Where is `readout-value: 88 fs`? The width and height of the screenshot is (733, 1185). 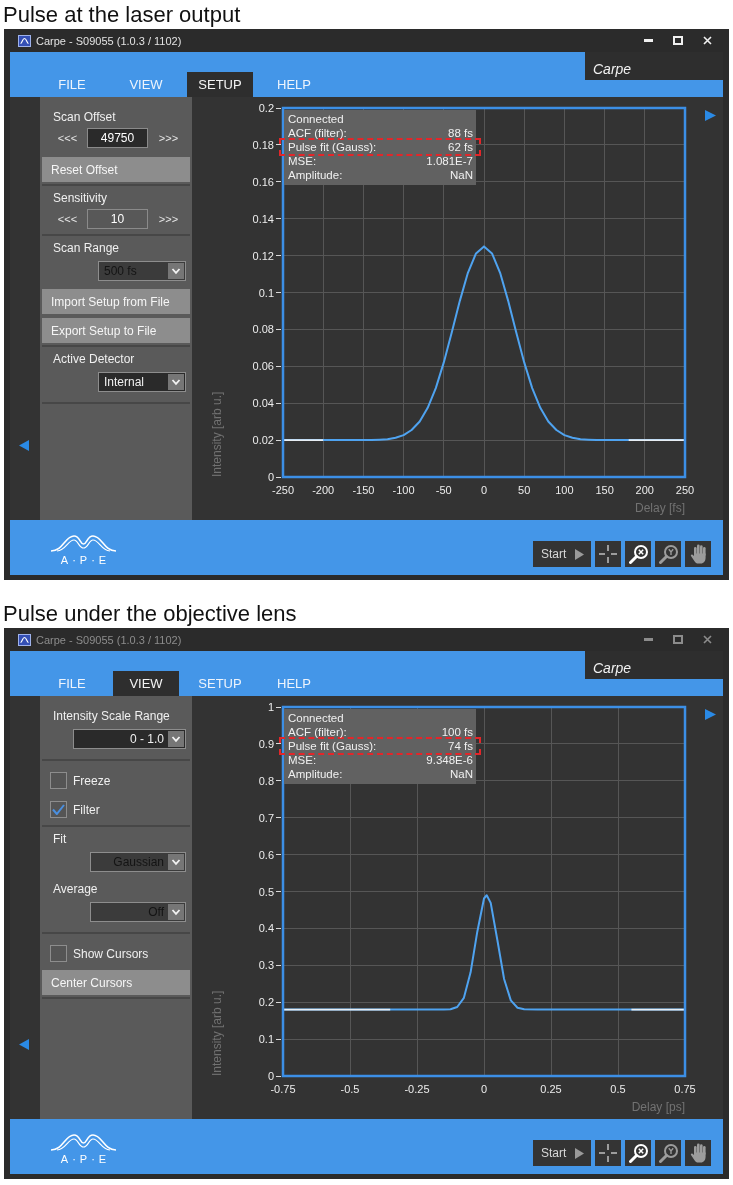 readout-value: 88 fs is located at coordinates (460, 133).